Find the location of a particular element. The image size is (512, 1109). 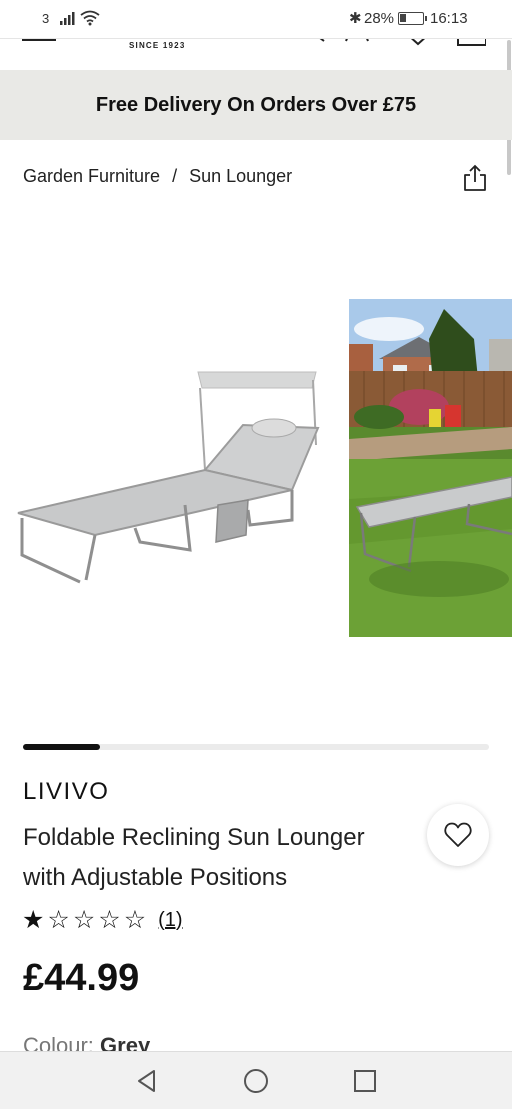

system-nav-bar is located at coordinates (256, 1080).